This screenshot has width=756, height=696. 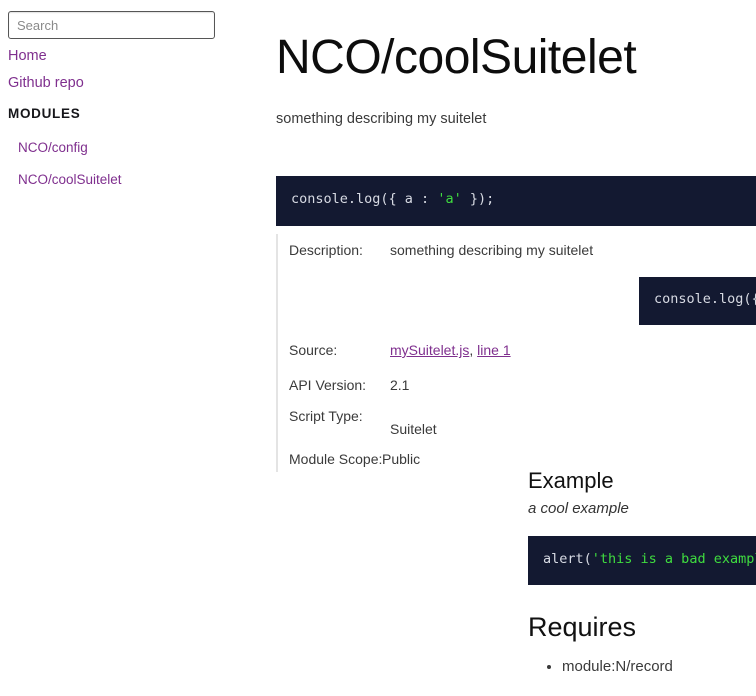 What do you see at coordinates (517, 358) in the screenshot?
I see `table-row: Source: mySuitelet.js, line 1` at bounding box center [517, 358].